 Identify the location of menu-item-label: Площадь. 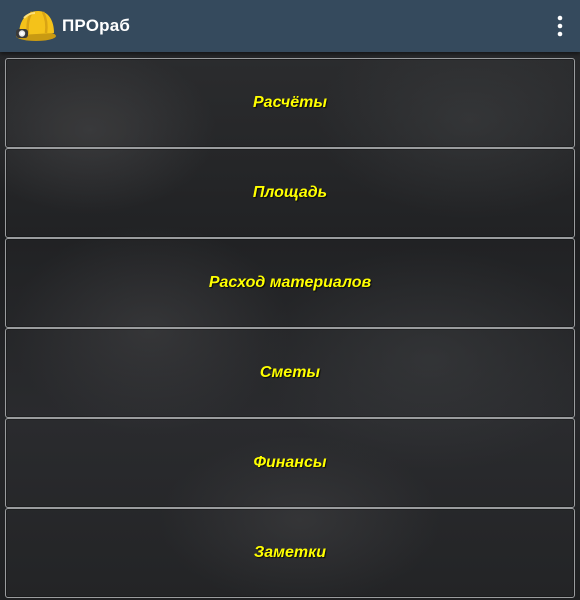
(290, 192).